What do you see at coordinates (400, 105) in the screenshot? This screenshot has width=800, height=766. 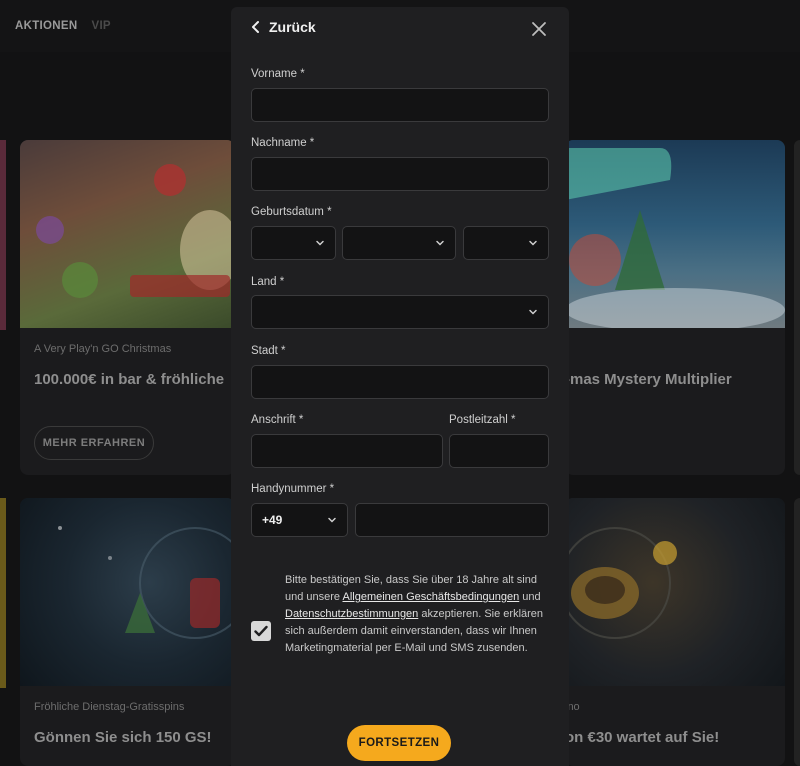 I see `first-name-input` at bounding box center [400, 105].